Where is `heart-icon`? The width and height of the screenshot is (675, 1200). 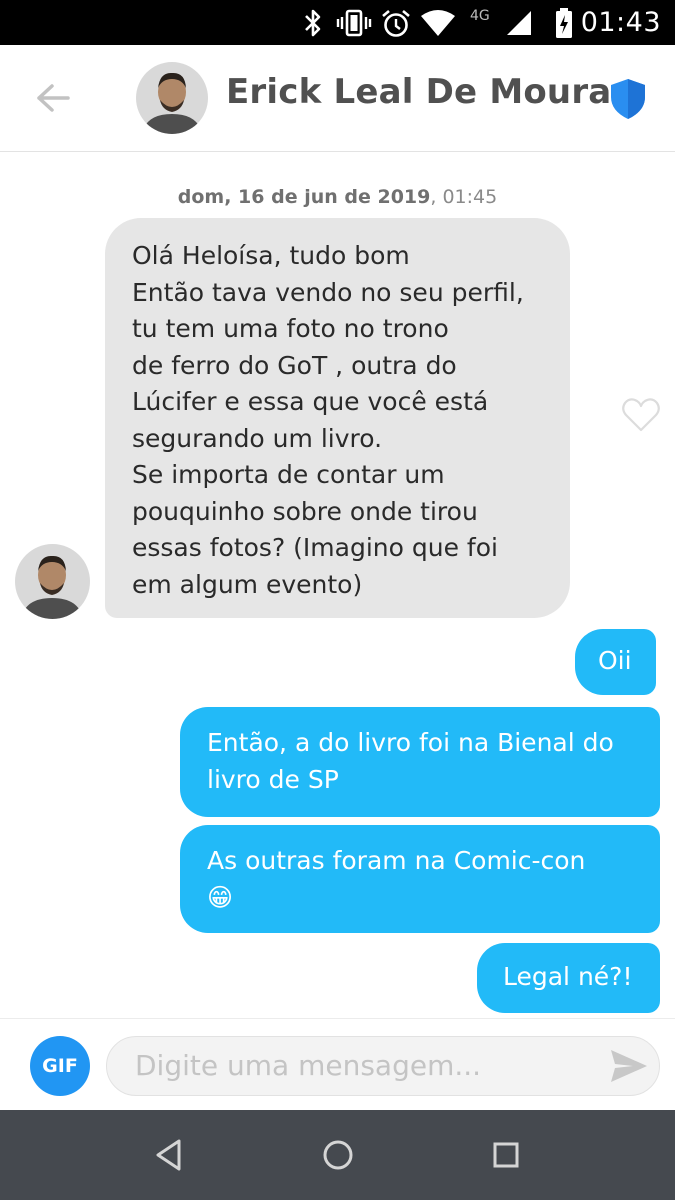 heart-icon is located at coordinates (641, 415).